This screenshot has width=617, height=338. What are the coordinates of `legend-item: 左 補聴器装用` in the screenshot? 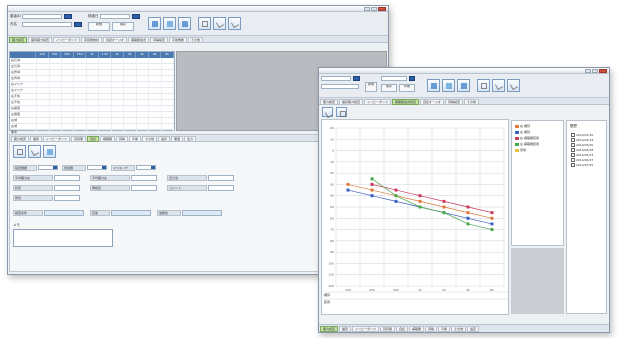 It's located at (527, 144).